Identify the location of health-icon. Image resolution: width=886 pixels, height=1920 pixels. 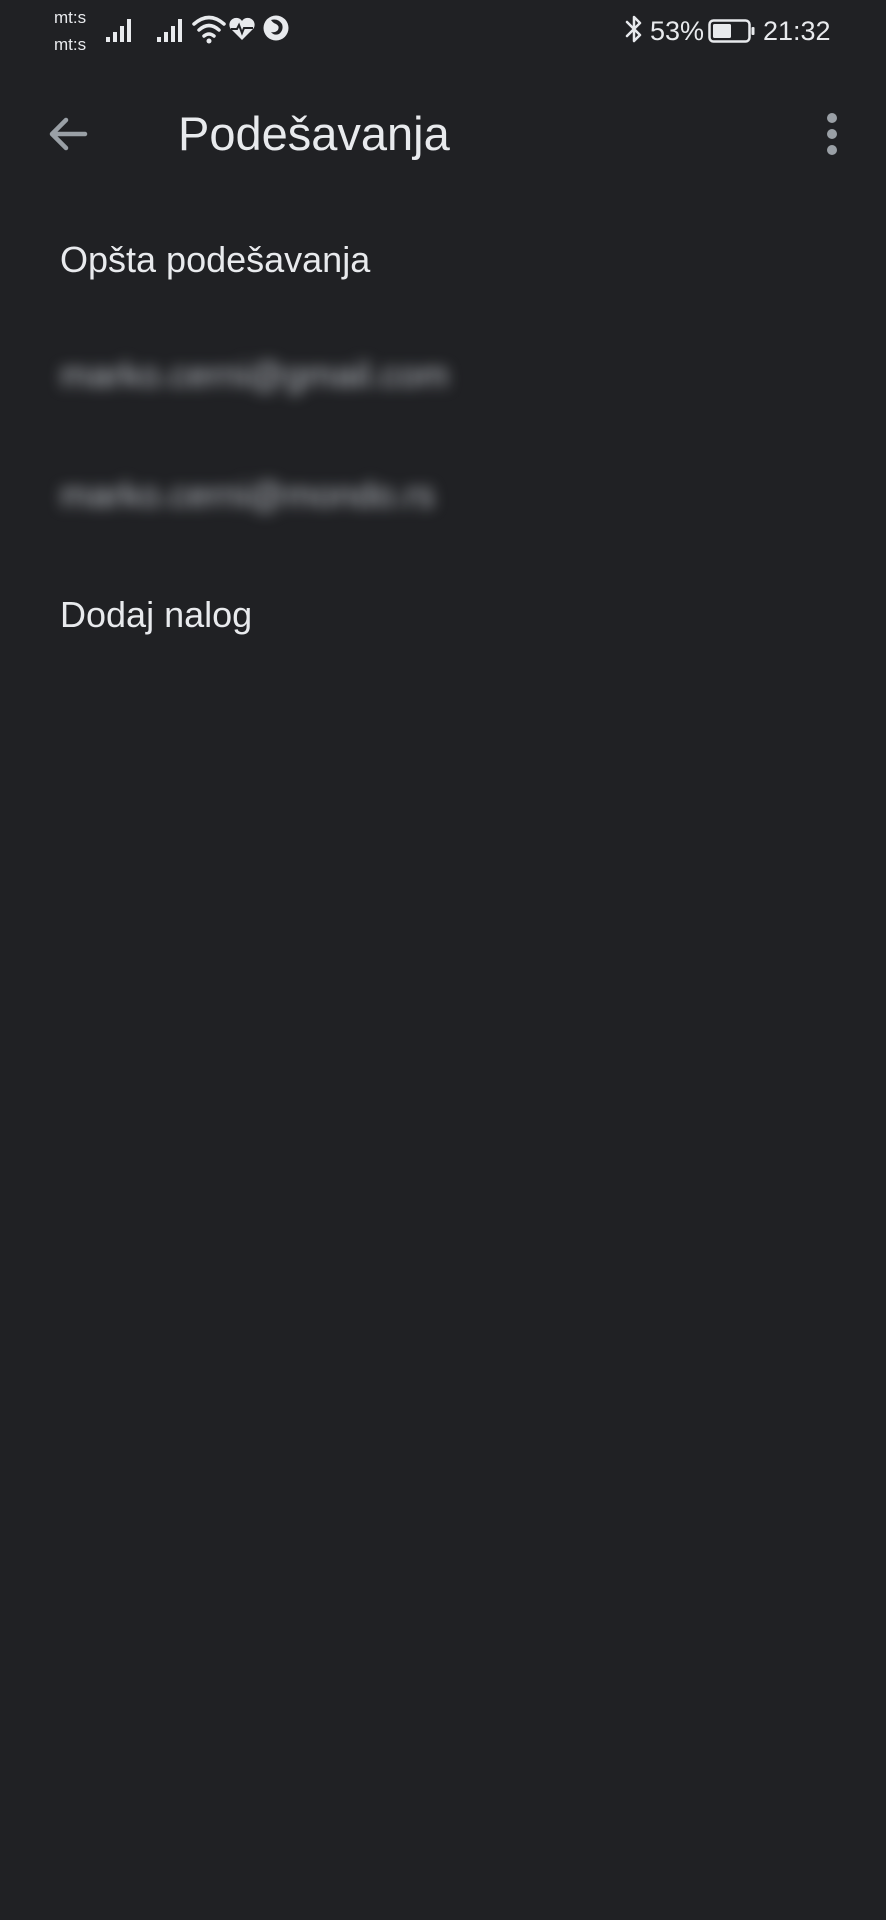
(242, 28).